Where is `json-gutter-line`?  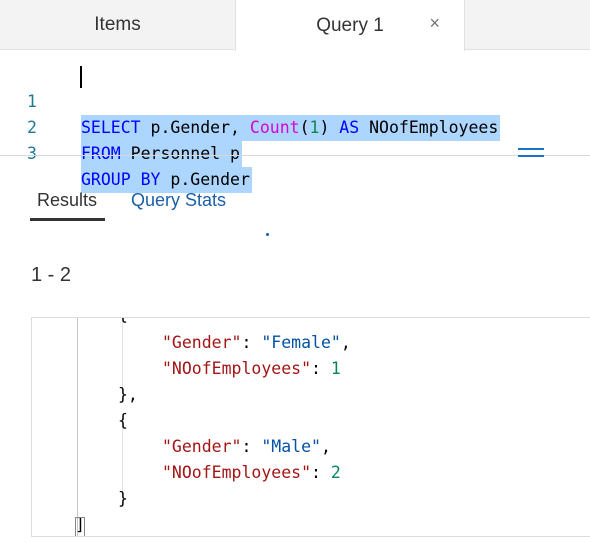 json-gutter-line is located at coordinates (77, 427).